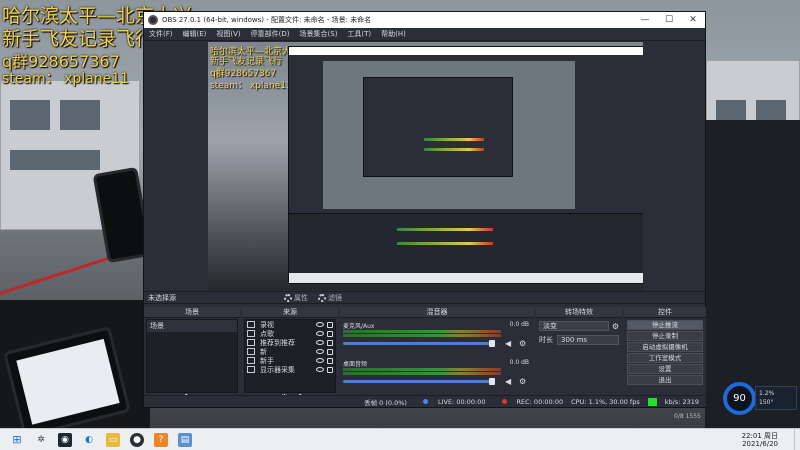 The width and height of the screenshot is (800, 450). Describe the element at coordinates (161, 34) in the screenshot. I see `menu-file: 文件(F)` at that location.